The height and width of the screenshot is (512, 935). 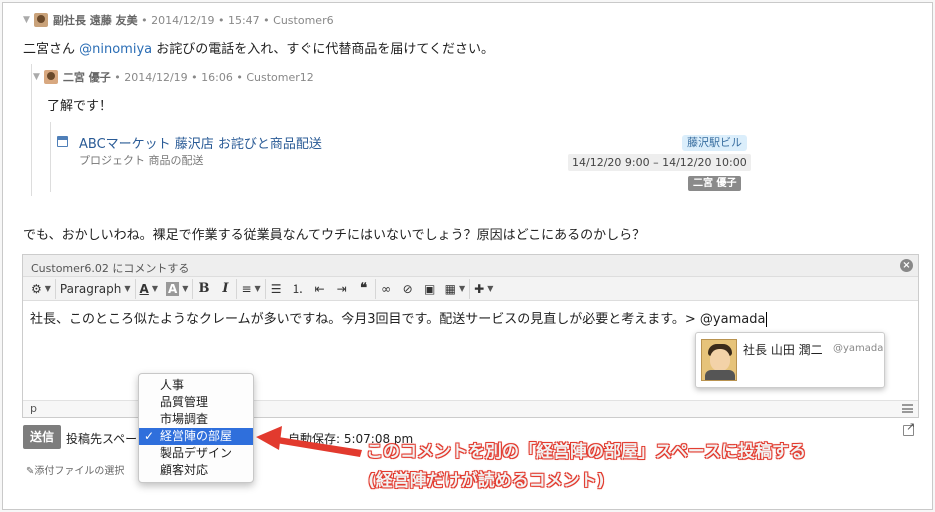 I want to click on arrow-head, so click(x=269, y=438).